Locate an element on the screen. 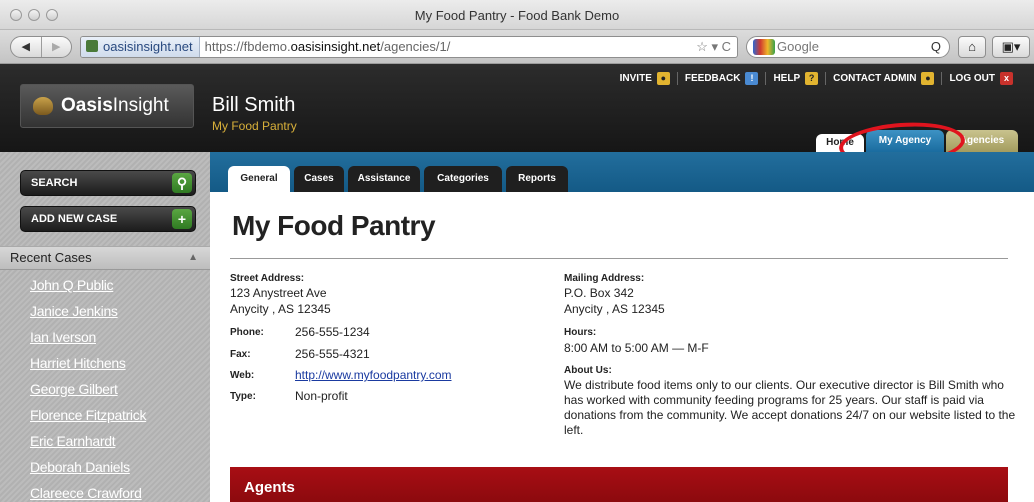 The height and width of the screenshot is (502, 1034). tab-assistance: Assistance is located at coordinates (384, 179).